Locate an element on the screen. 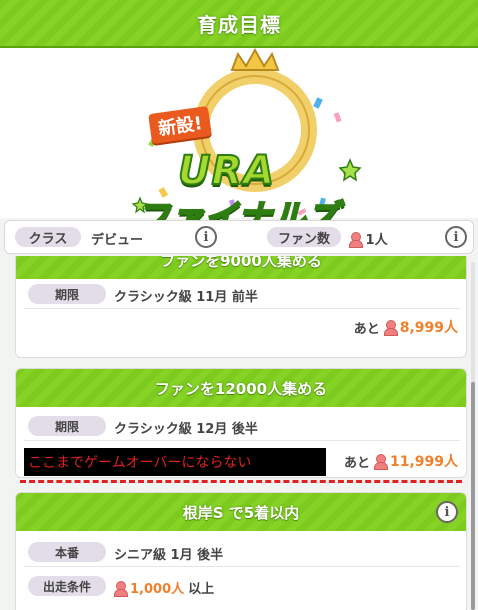 The image size is (478, 610). fans-count: 1人 is located at coordinates (368, 238).